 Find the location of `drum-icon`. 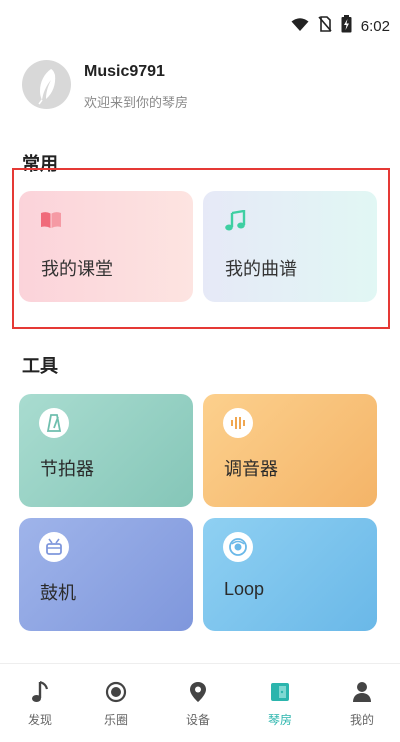

drum-icon is located at coordinates (54, 547).